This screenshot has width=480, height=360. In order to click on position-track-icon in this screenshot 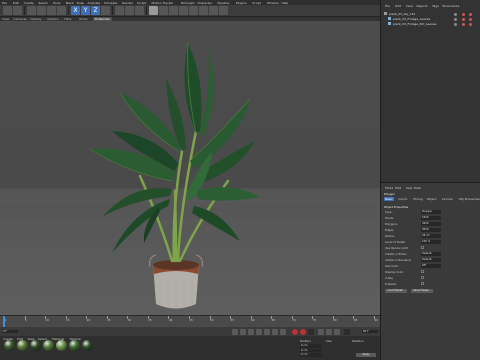, I will do `click(321, 331)`.